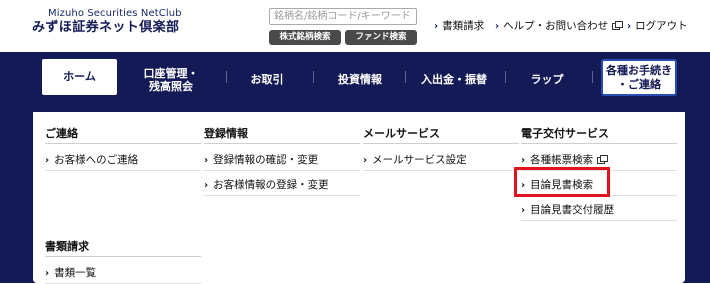  Describe the element at coordinates (79, 77) in the screenshot. I see `nav-tab-home: ホーム` at that location.